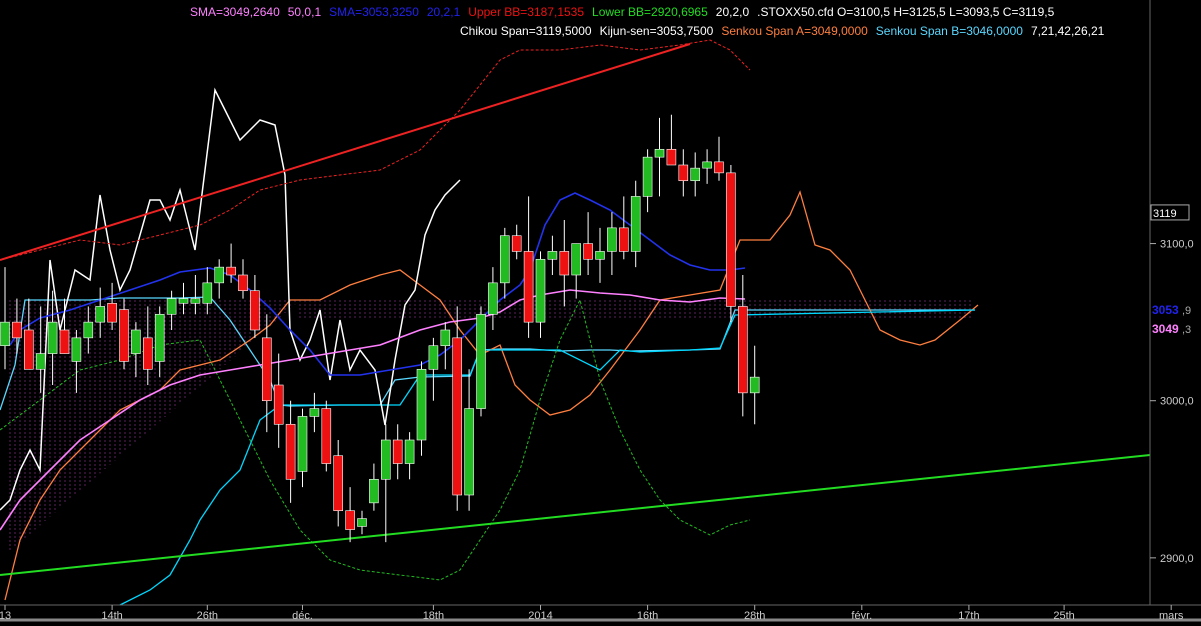  I want to click on legend-entry: Upper BB=3187,1535, so click(526, 12).